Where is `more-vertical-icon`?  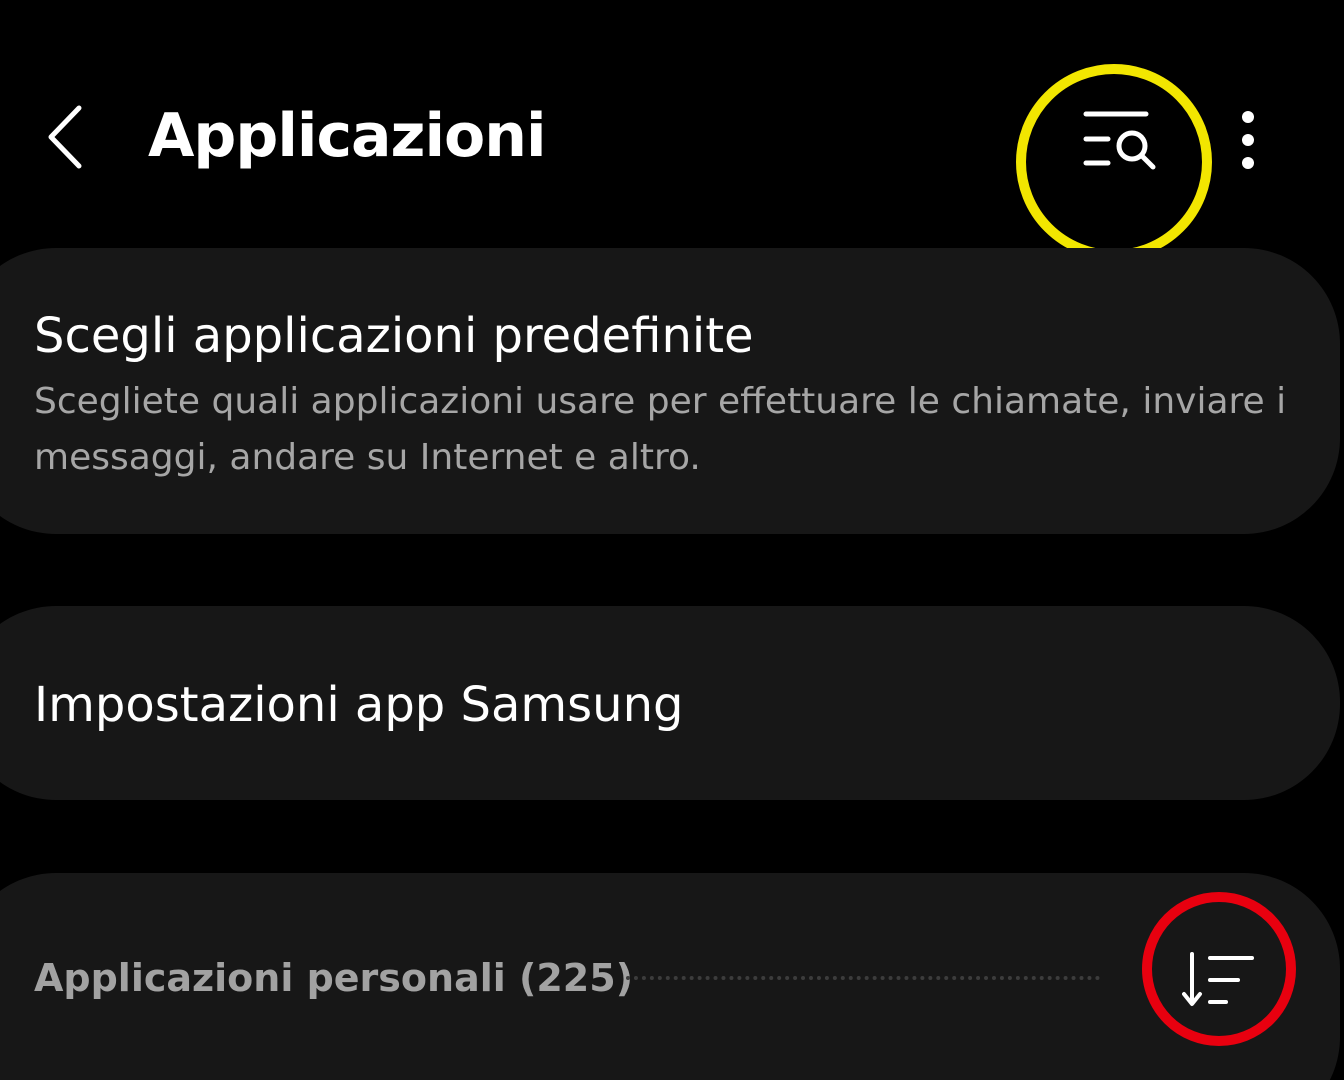
more-vertical-icon is located at coordinates (1248, 140).